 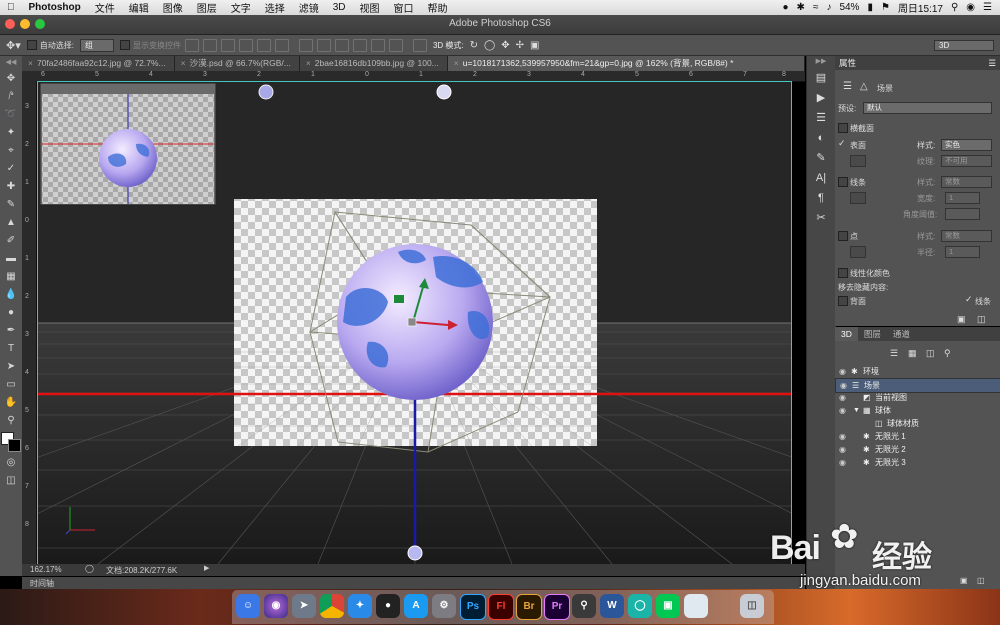 I want to click on render-icon: ▣, so click(x=961, y=319).